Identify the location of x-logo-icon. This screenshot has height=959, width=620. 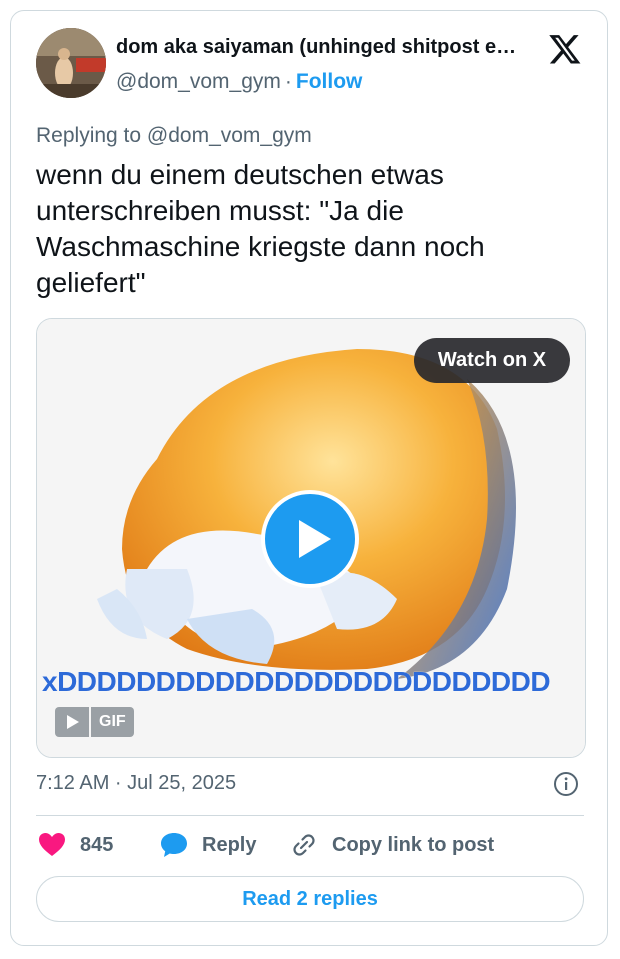
(565, 49).